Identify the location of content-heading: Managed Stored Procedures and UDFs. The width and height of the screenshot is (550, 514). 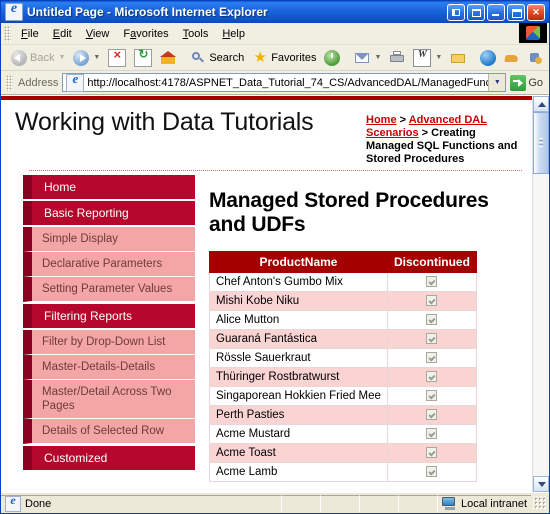
(349, 212).